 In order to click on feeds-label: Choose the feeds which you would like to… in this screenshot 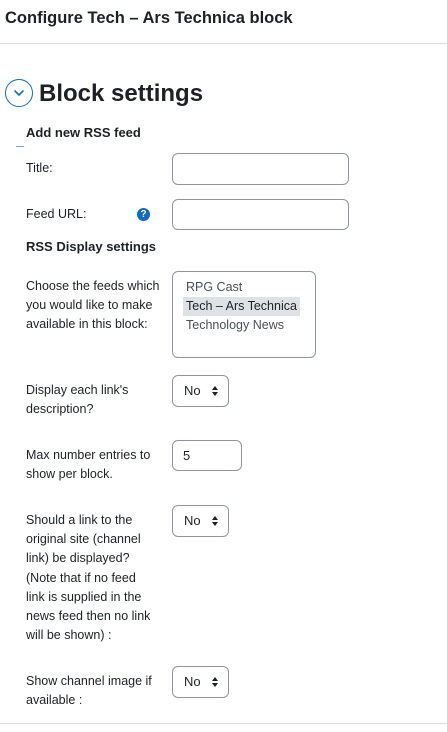, I will do `click(93, 305)`.